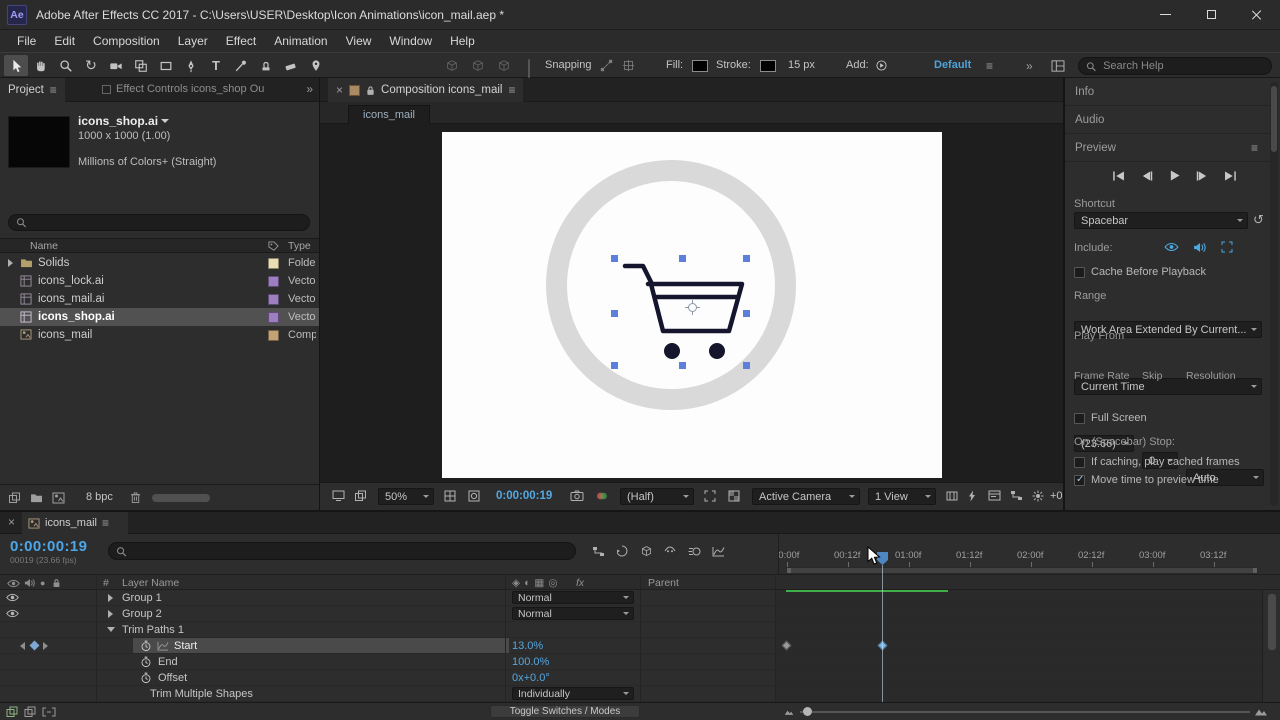 This screenshot has height=720, width=1280. Describe the element at coordinates (598, 551) in the screenshot. I see `composition-mini-flowchart-icon` at that location.